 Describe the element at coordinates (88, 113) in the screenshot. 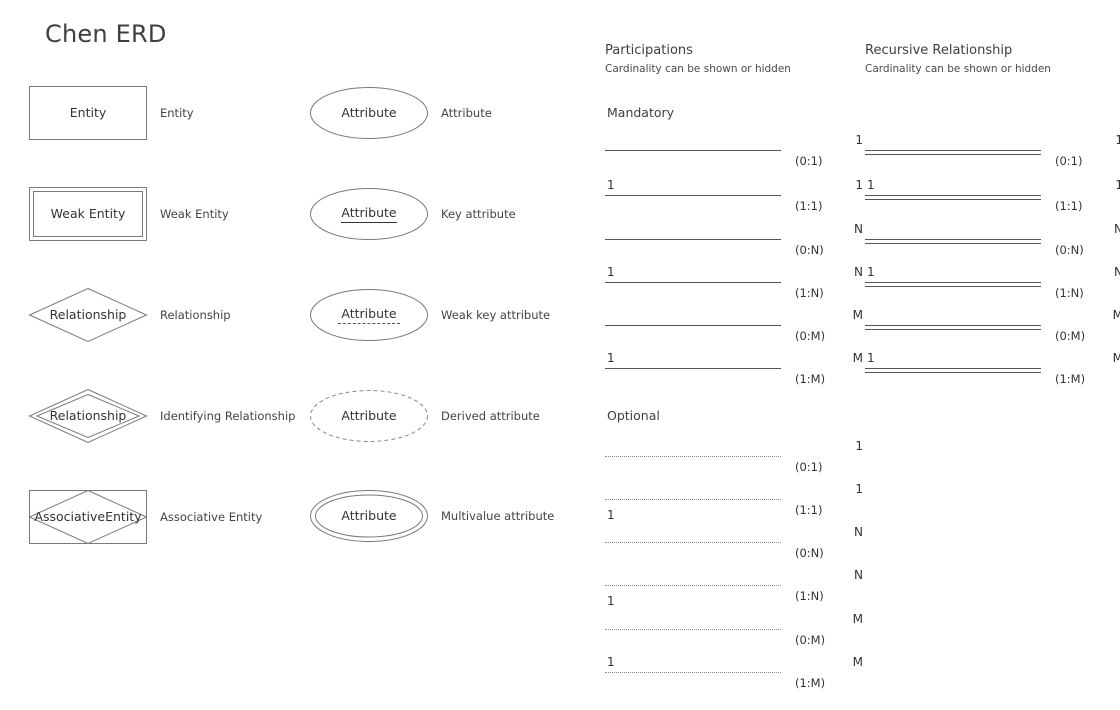

I see `entity-rectangle` at that location.